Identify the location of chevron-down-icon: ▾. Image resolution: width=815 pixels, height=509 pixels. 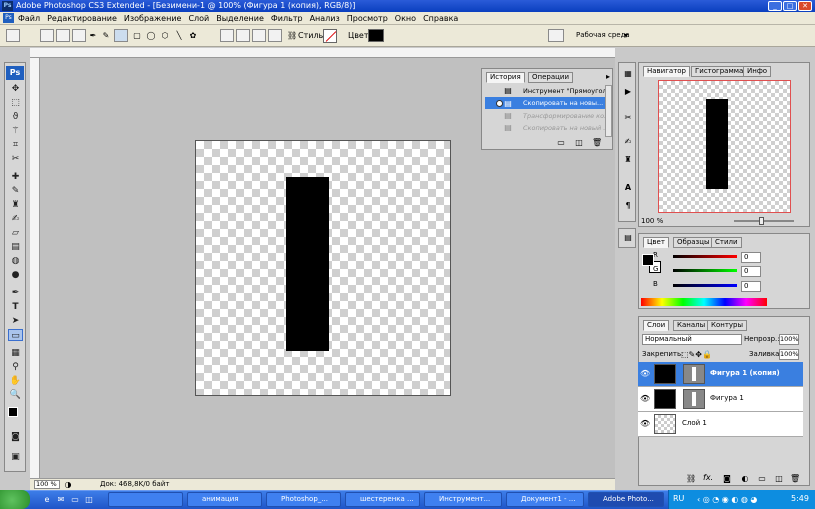
(626, 36).